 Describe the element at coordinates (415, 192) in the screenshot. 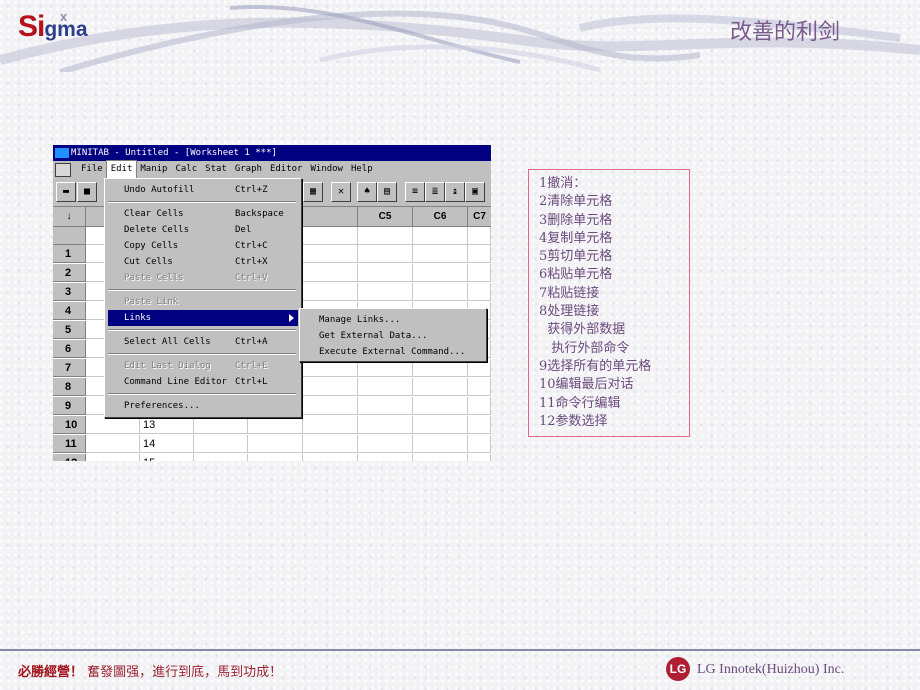

I see `insert-row-icon: ≡` at that location.